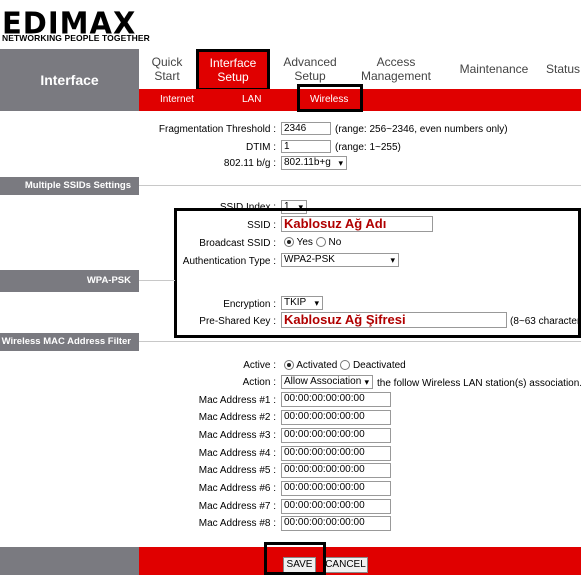 The height and width of the screenshot is (575, 581). I want to click on auth-type-value: WPA2-PSK, so click(309, 259).